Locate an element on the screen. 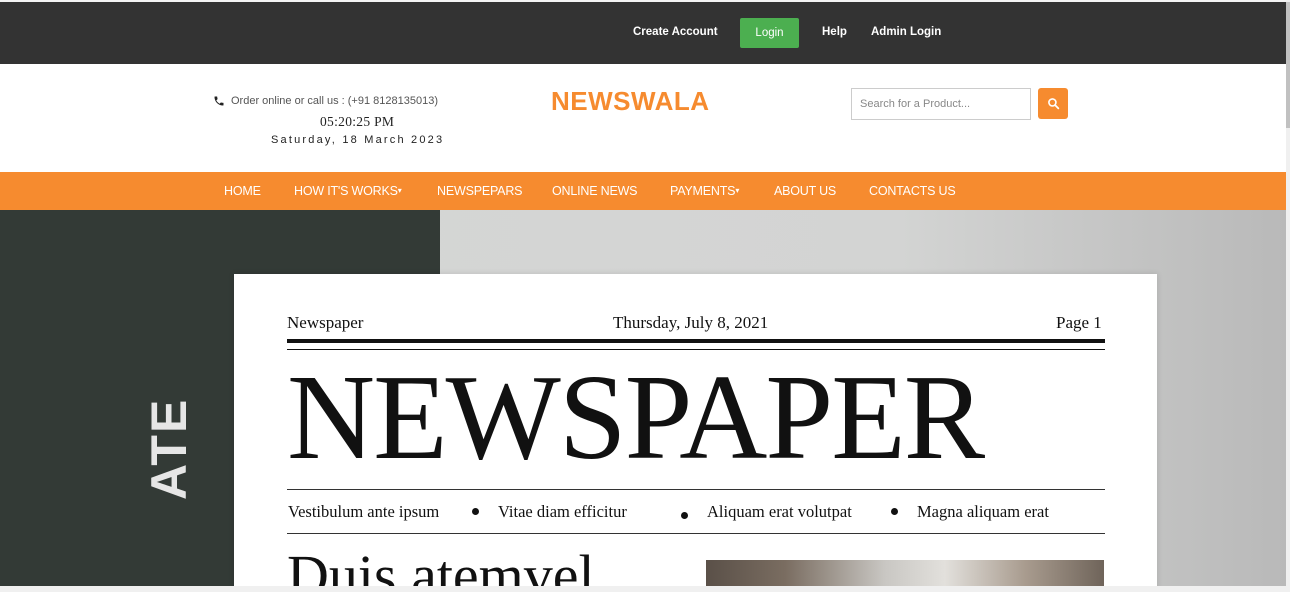  search-button is located at coordinates (1053, 103).